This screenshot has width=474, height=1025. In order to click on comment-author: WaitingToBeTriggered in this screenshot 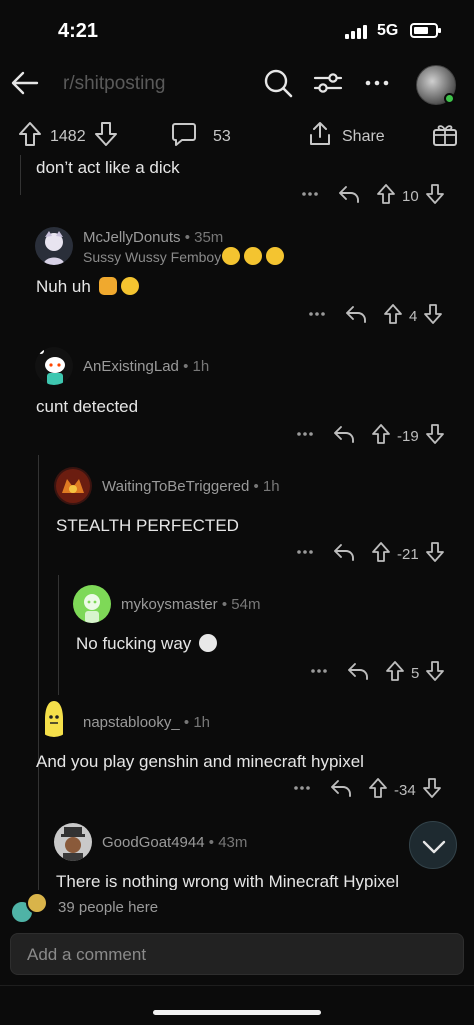, I will do `click(175, 486)`.